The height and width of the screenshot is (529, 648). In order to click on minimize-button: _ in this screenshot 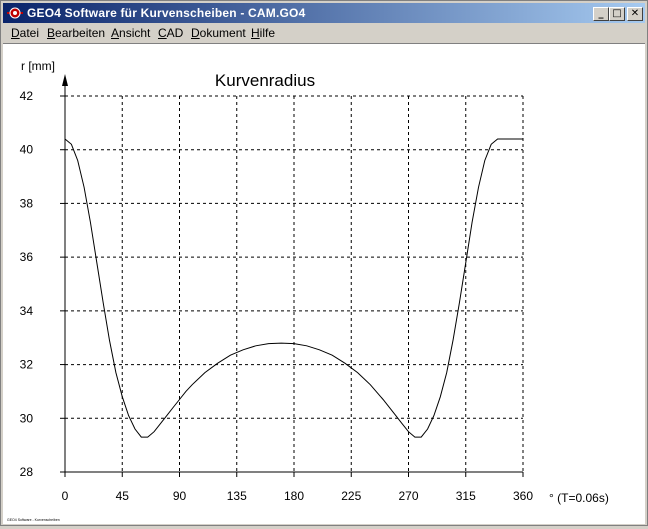, I will do `click(601, 14)`.